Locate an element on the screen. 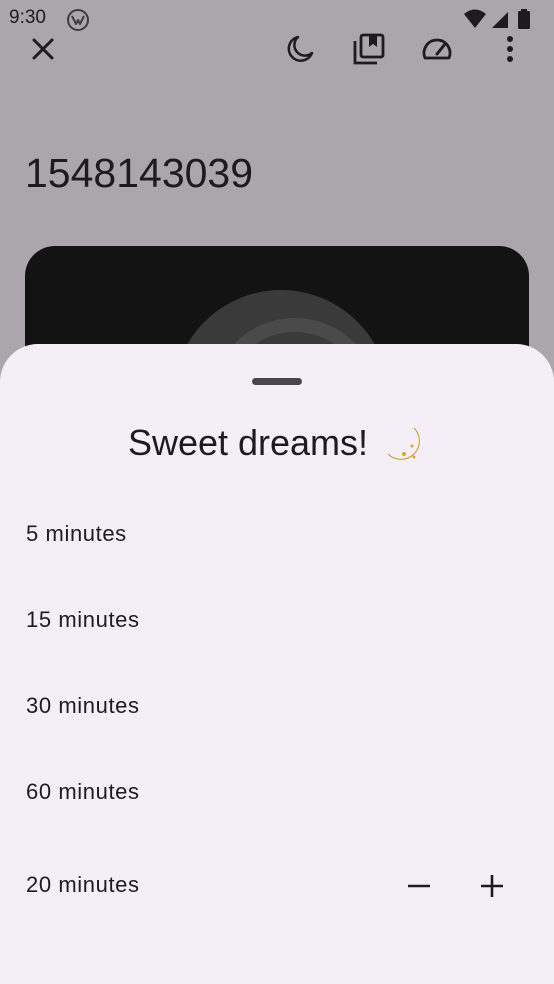 This screenshot has width=554, height=984. plus-icon is located at coordinates (492, 886).